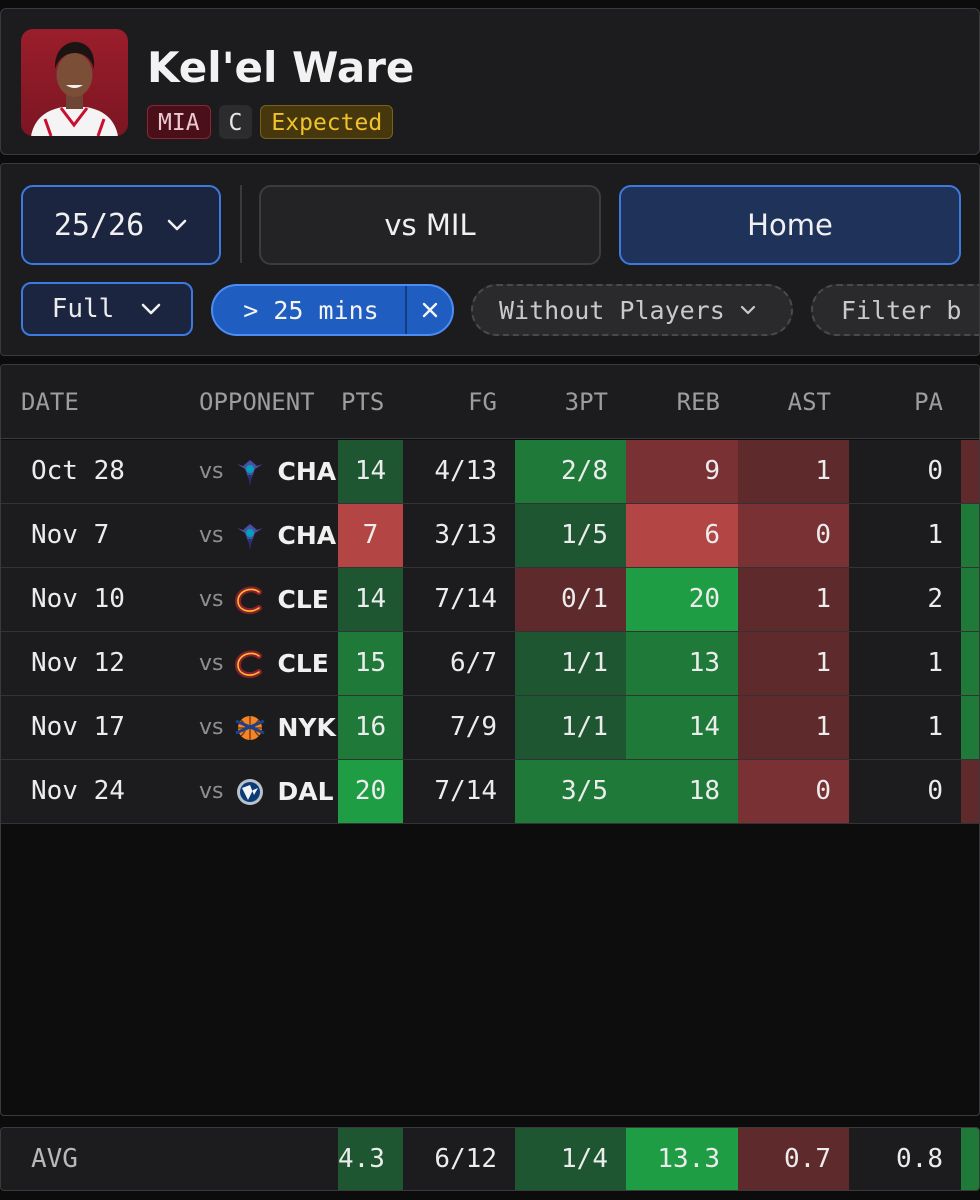 Image resolution: width=980 pixels, height=1200 pixels. What do you see at coordinates (305, 791) in the screenshot?
I see `opponent-abbr: DAL` at bounding box center [305, 791].